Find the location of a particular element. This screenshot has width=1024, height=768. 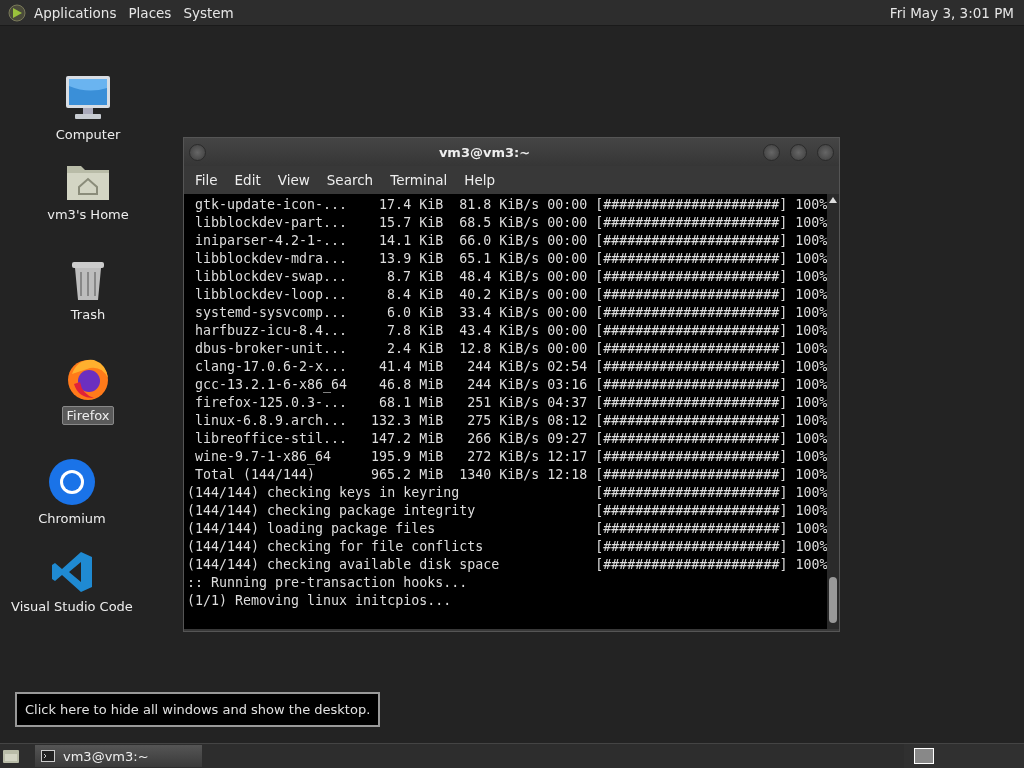

download-size: 2.4 KiB is located at coordinates (415, 349).